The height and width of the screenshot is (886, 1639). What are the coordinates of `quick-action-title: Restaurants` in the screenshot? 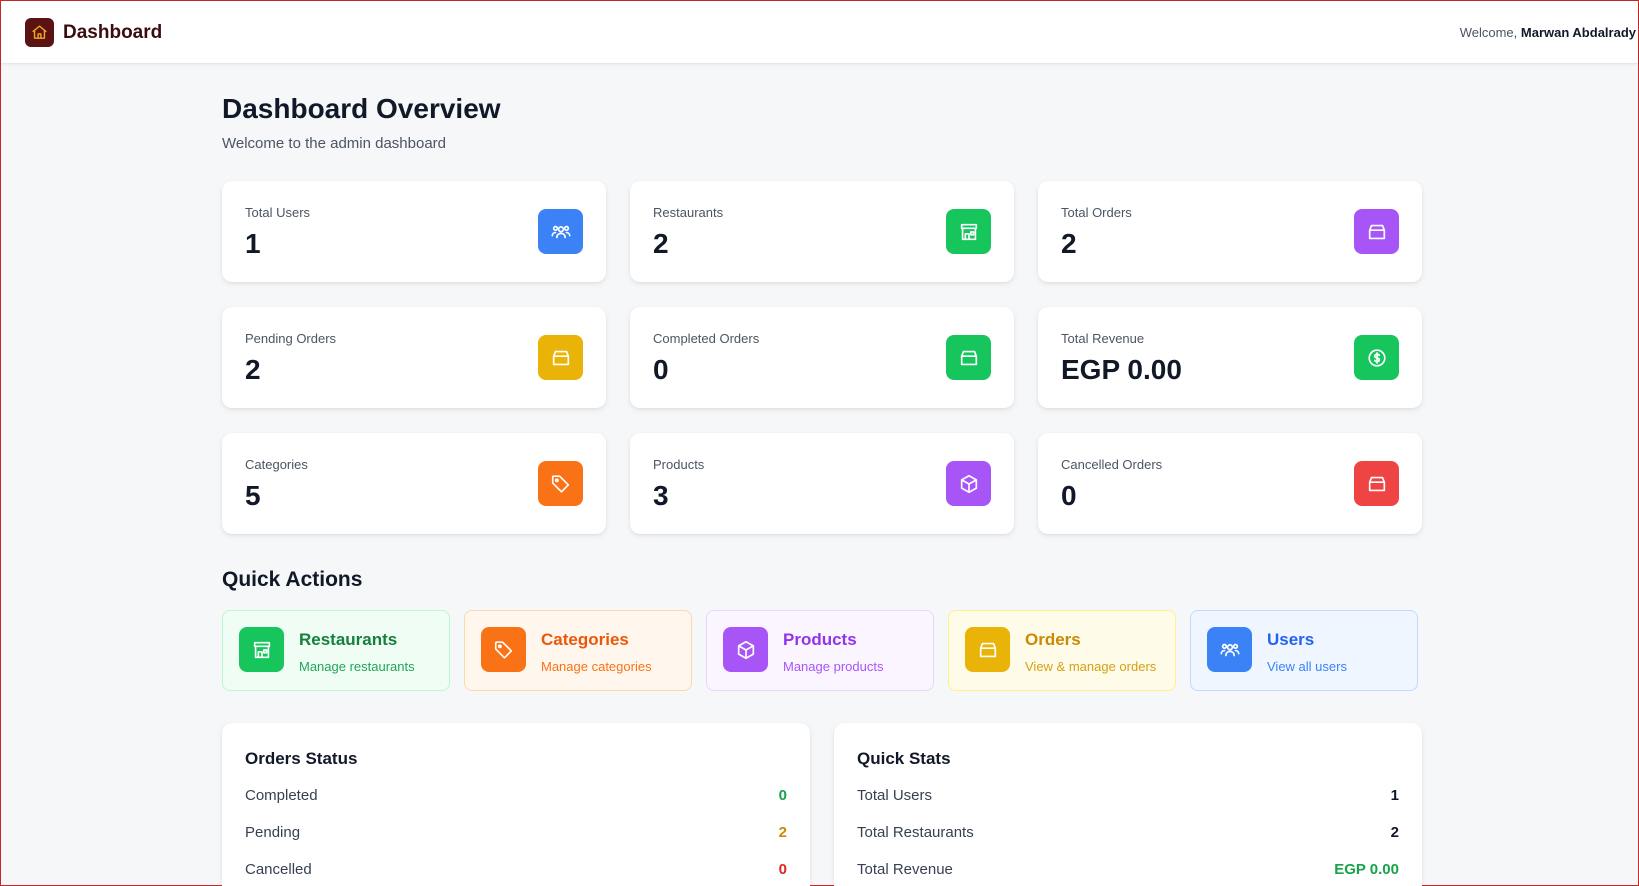 It's located at (348, 639).